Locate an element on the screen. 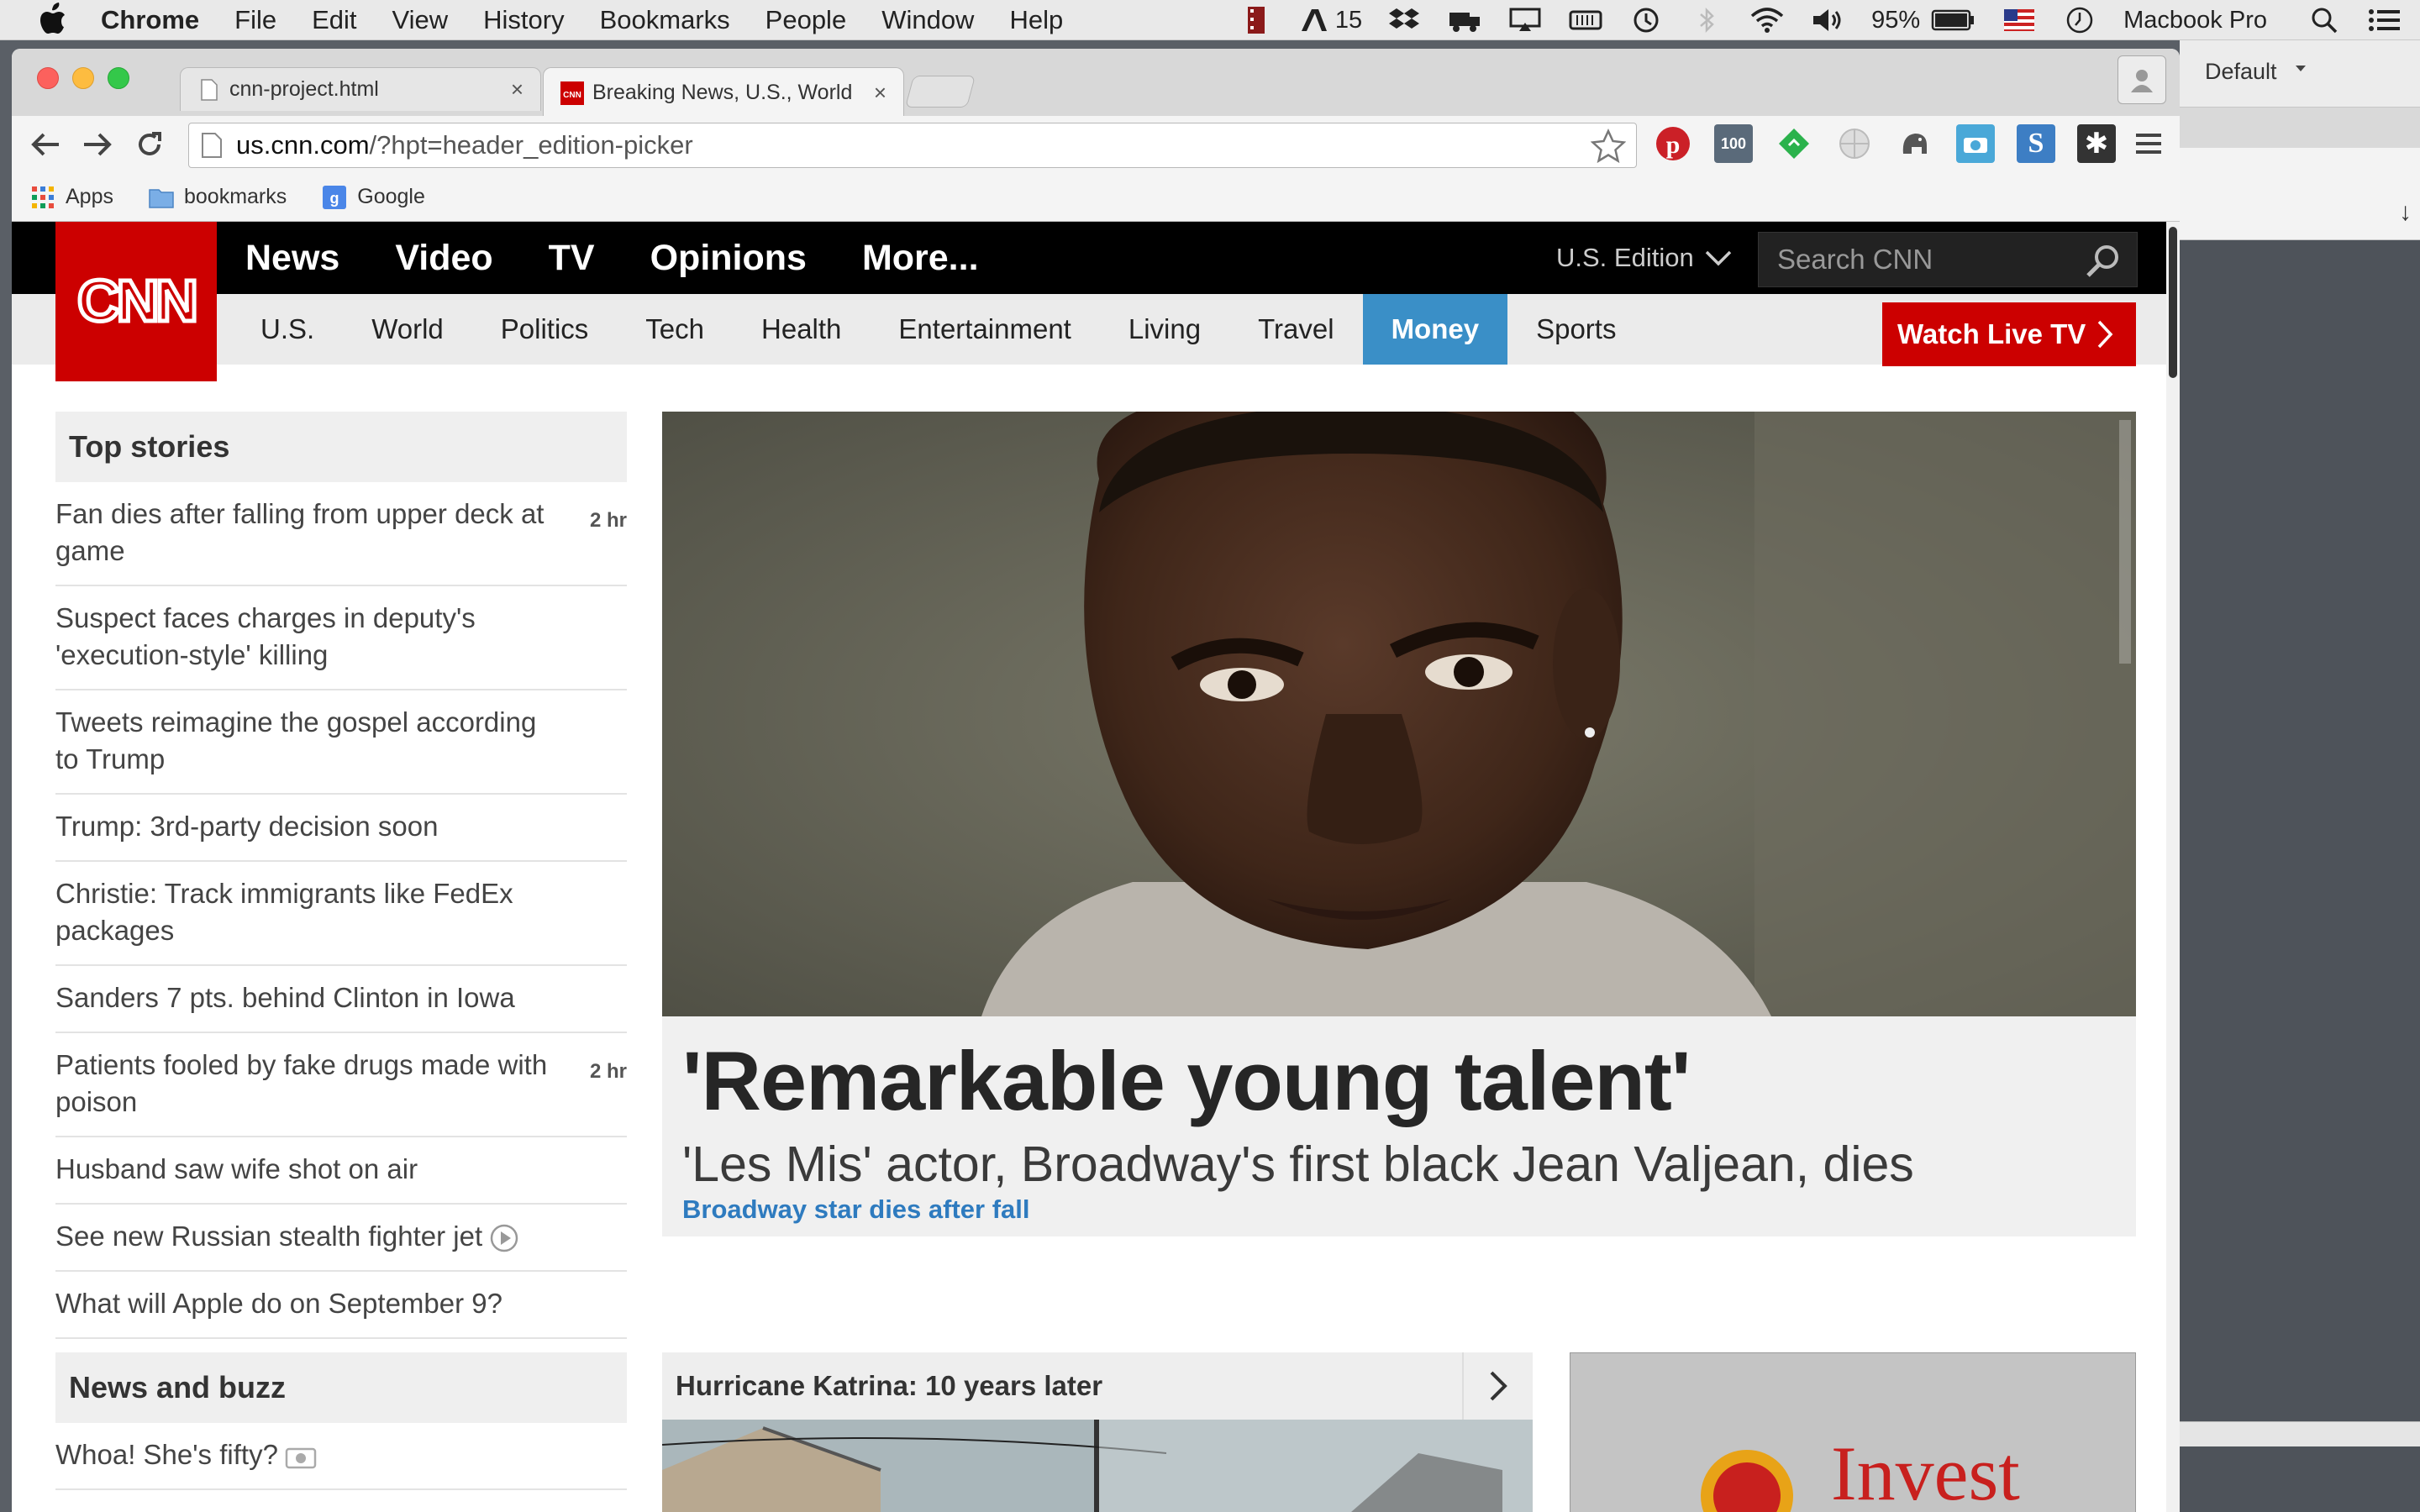 Image resolution: width=2420 pixels, height=1512 pixels. bookmark-apps: Apps is located at coordinates (71, 197).